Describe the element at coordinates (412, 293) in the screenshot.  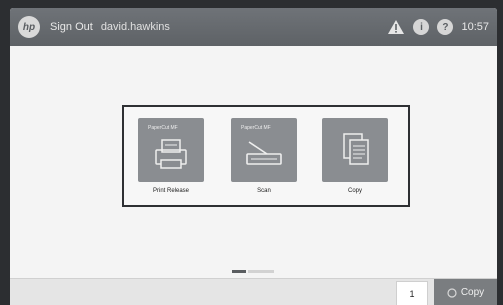
I see `copies-count-field: 1` at that location.